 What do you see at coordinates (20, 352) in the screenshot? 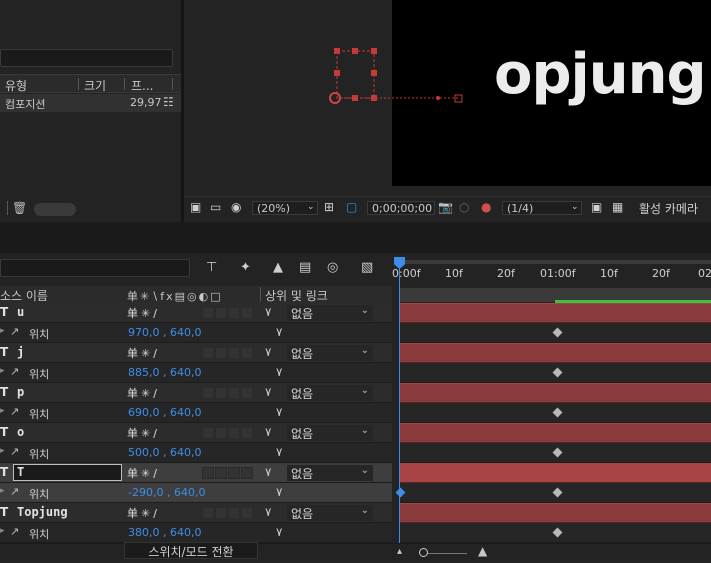
I see `layer-name: j` at bounding box center [20, 352].